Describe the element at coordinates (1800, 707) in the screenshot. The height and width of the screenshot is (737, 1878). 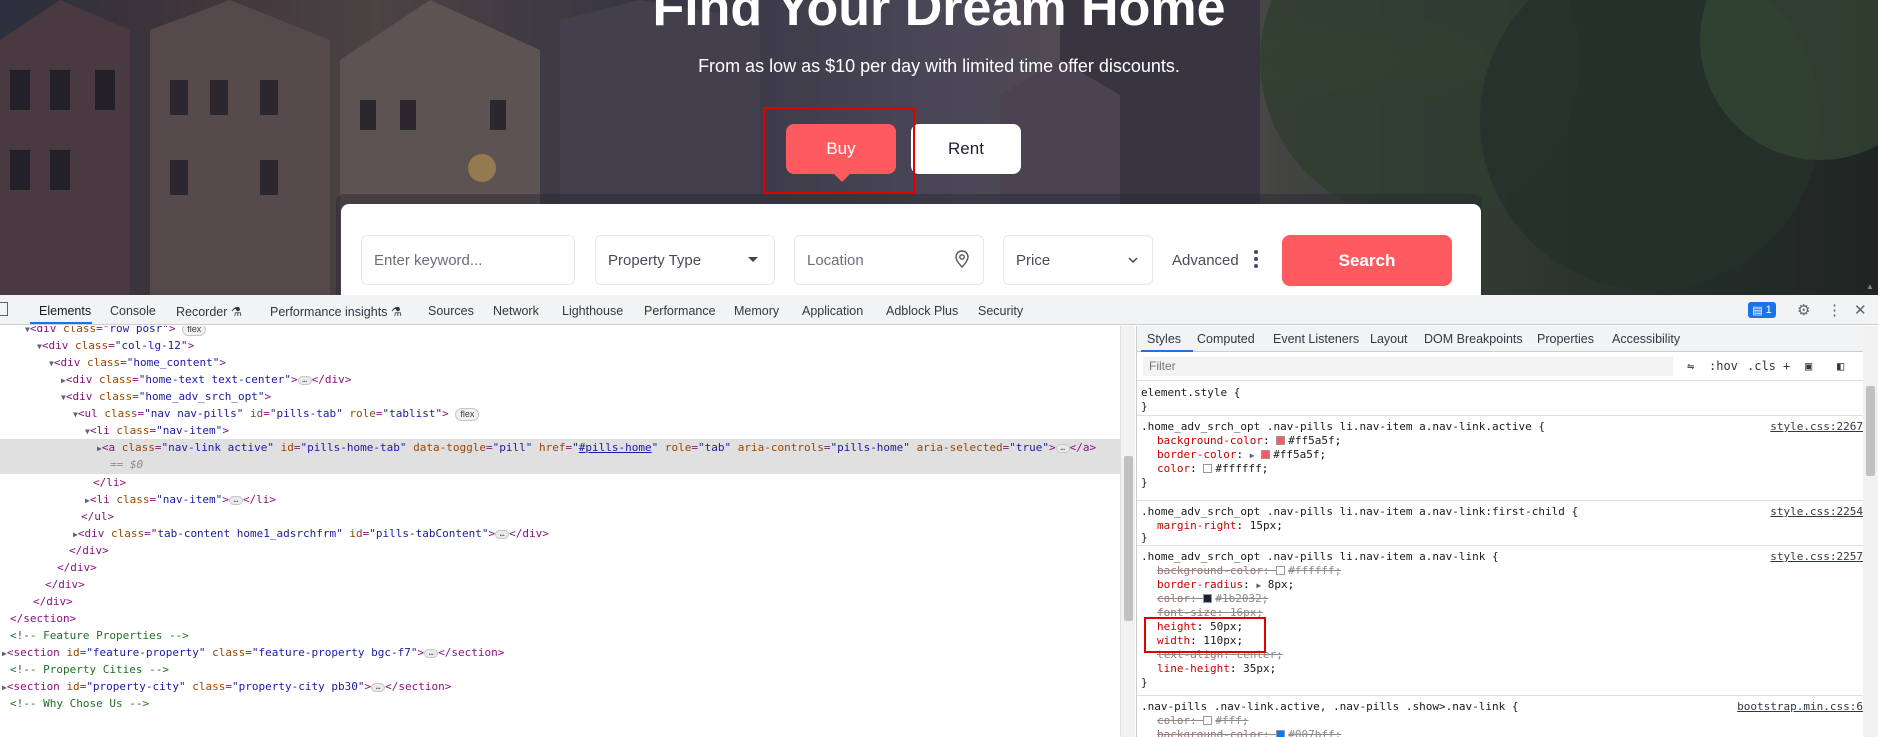
I see `rule-source-link: bootstrap.min.css:6` at that location.